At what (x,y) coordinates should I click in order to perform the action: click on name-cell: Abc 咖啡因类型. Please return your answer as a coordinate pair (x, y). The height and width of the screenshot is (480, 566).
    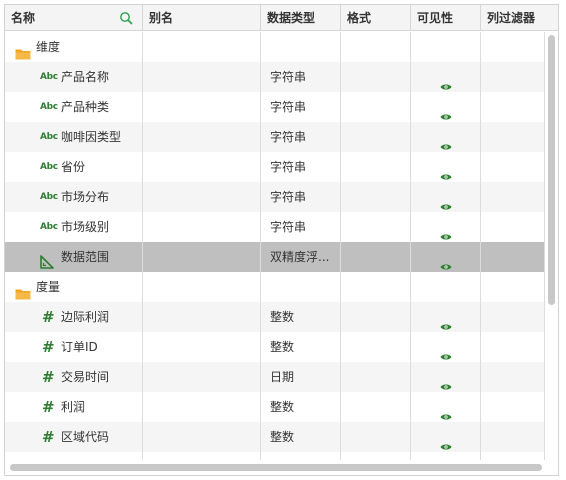
    Looking at the image, I should click on (74, 137).